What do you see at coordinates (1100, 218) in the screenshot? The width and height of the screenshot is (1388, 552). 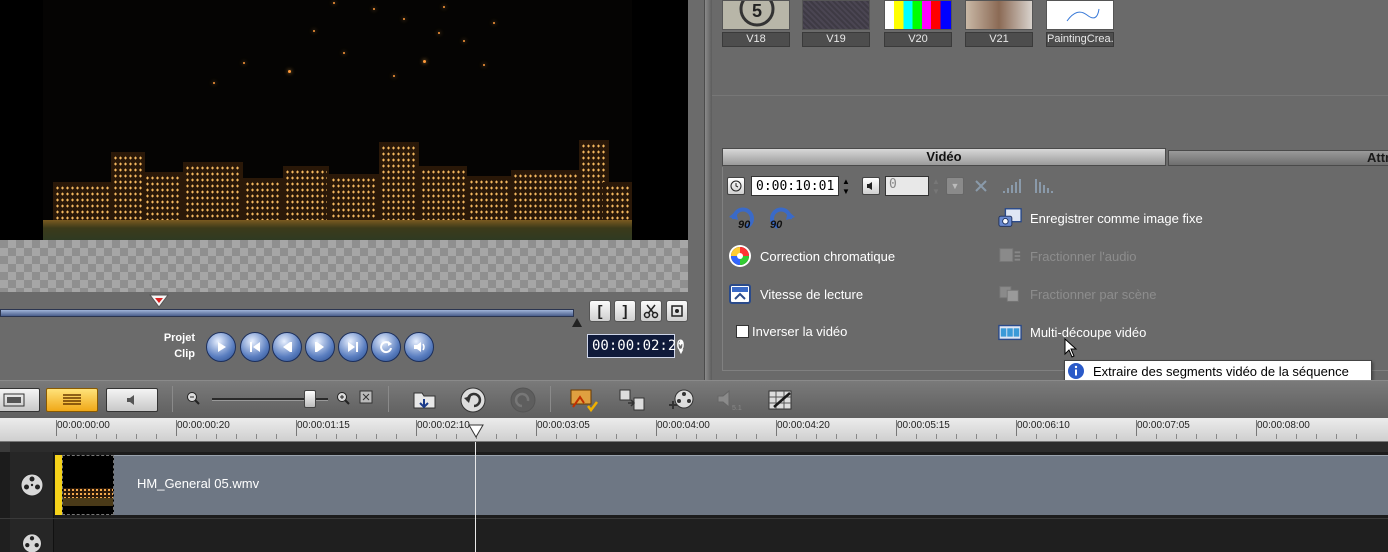 I see `save-as-still-option: Enregistrer comme image fixe` at bounding box center [1100, 218].